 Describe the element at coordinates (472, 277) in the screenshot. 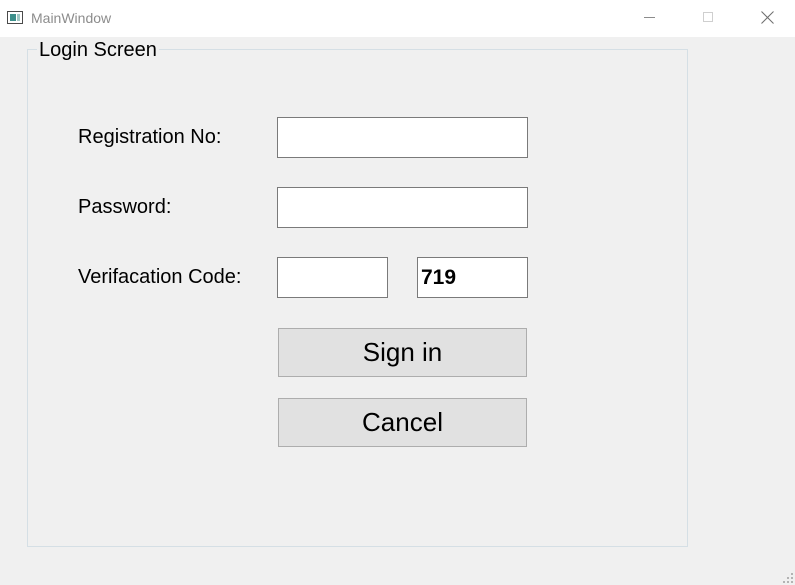

I see `verification-code-display: 719` at that location.